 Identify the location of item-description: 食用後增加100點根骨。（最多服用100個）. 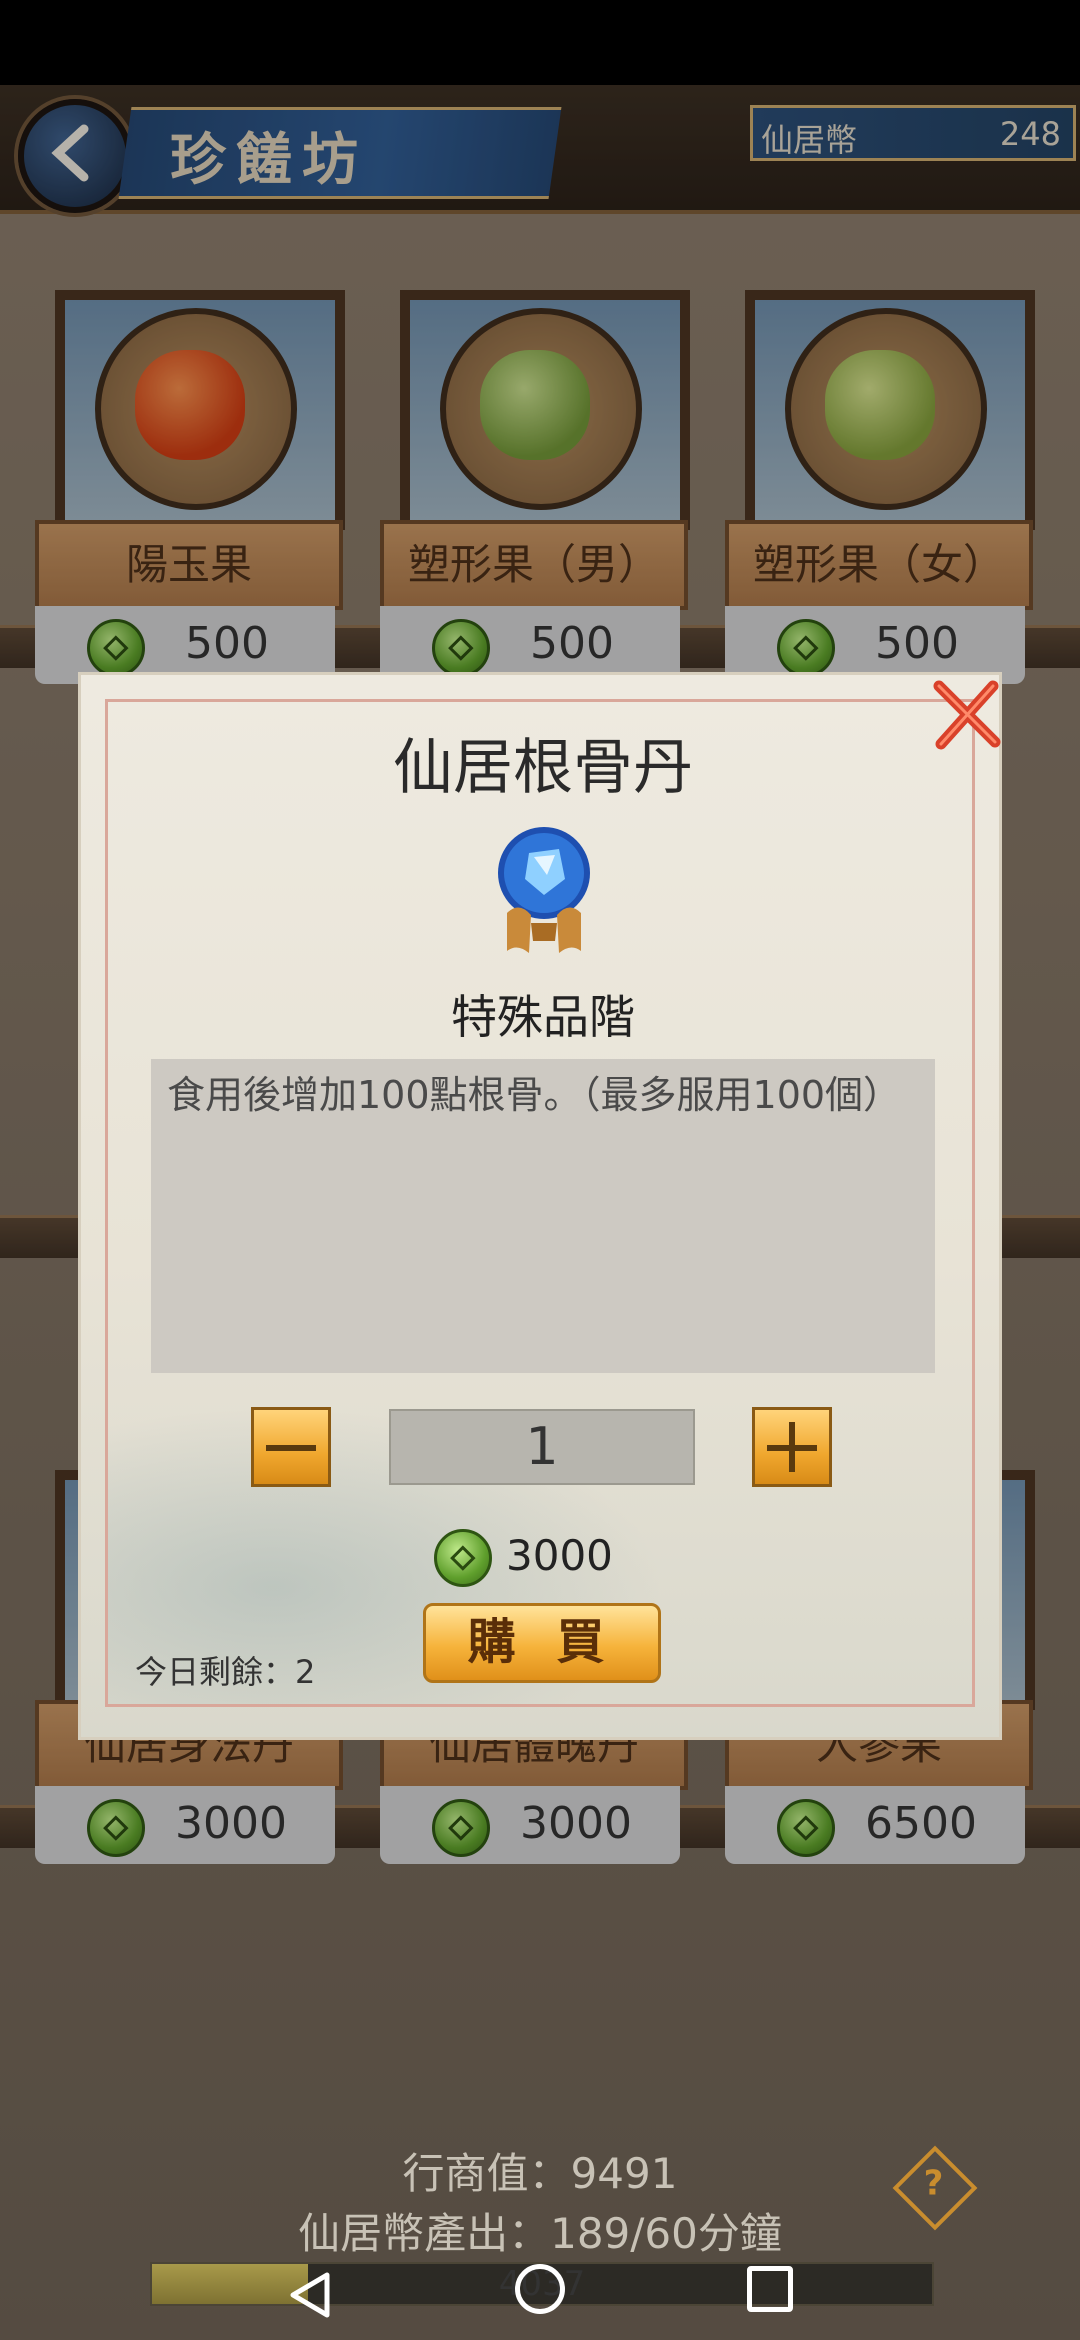
(543, 1216).